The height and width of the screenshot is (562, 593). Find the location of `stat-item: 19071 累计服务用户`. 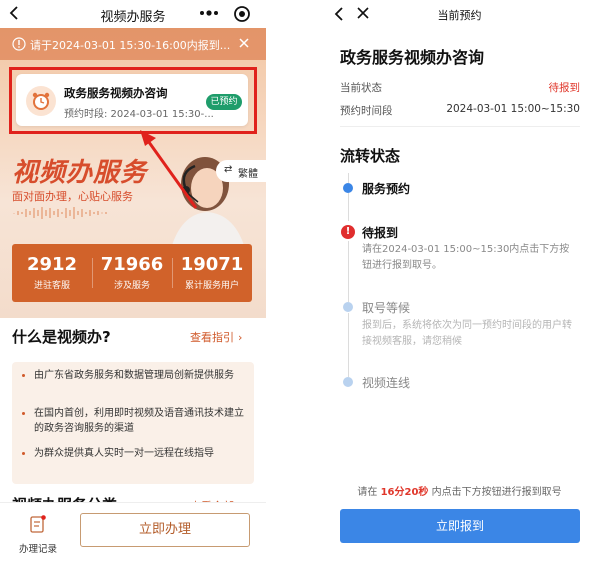

stat-item: 19071 累计服务用户 is located at coordinates (212, 272).